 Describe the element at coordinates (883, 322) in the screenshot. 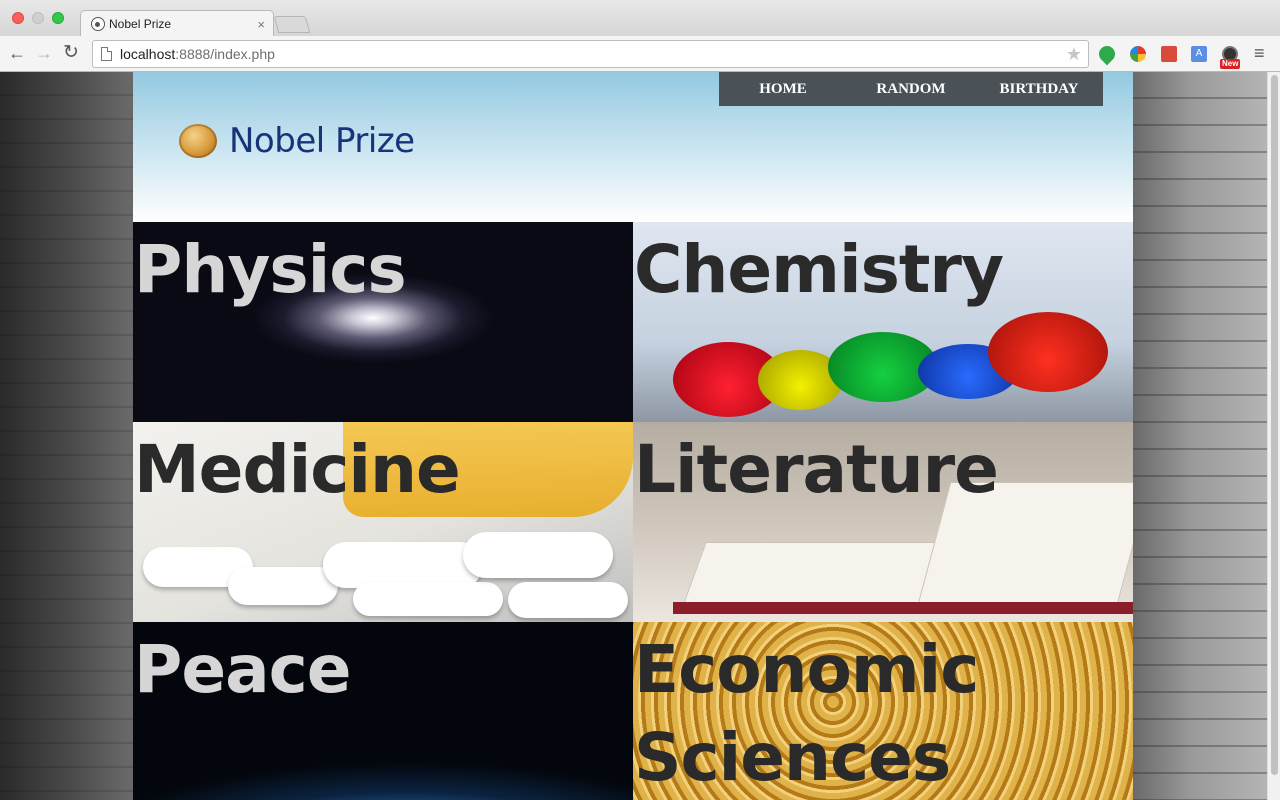

I see `category-tile-chemistry: Chemistry` at that location.